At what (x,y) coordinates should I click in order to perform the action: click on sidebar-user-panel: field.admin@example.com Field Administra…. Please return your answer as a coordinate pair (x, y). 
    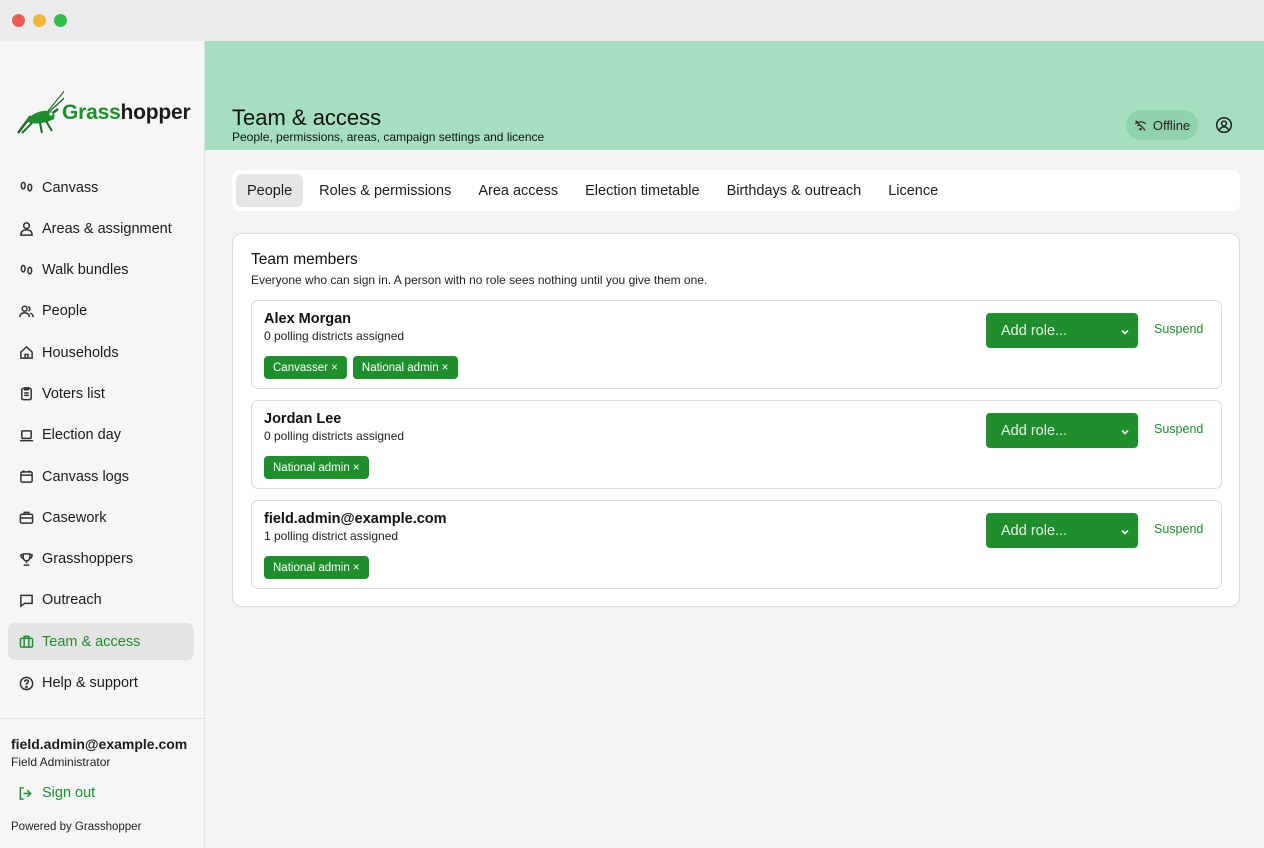
    Looking at the image, I should click on (102, 783).